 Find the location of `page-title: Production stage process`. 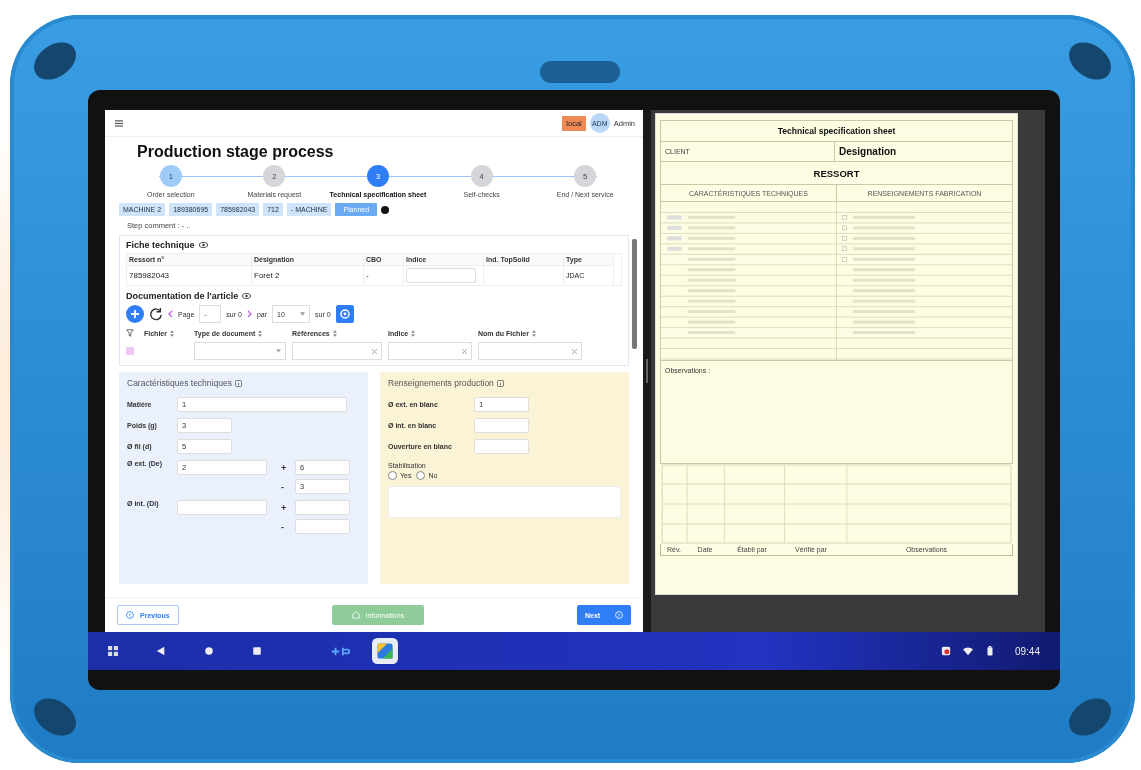

page-title: Production stage process is located at coordinates (236, 152).